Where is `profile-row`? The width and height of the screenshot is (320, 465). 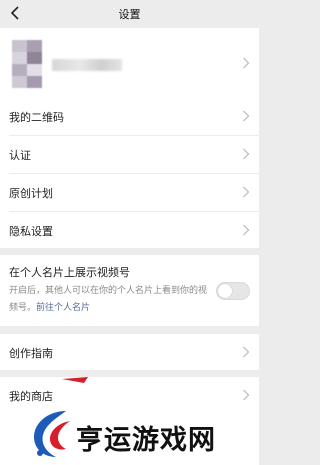 profile-row is located at coordinates (129, 63).